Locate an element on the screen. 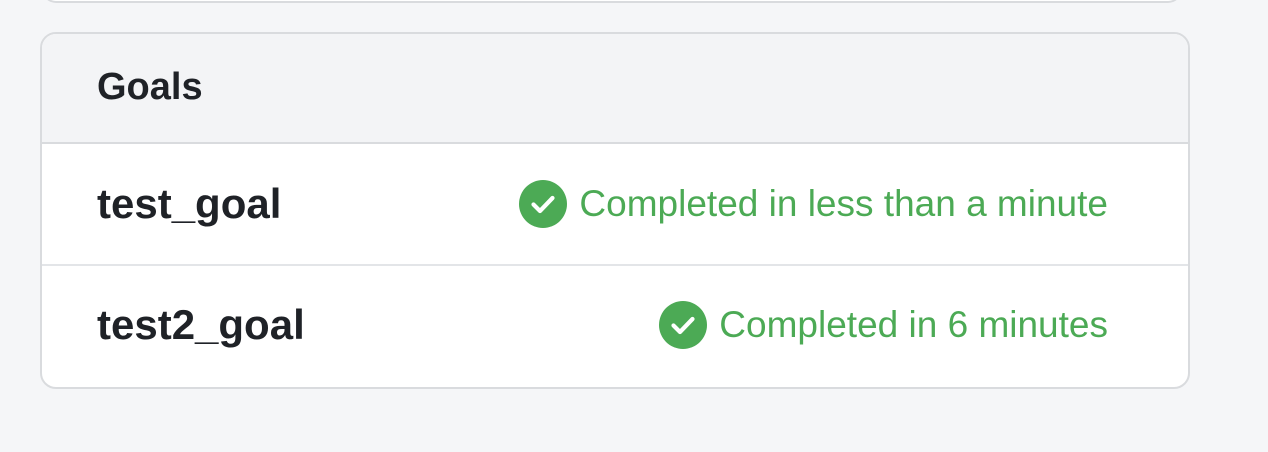 The image size is (1268, 452). goal-status: Completed in less than a minute is located at coordinates (813, 204).